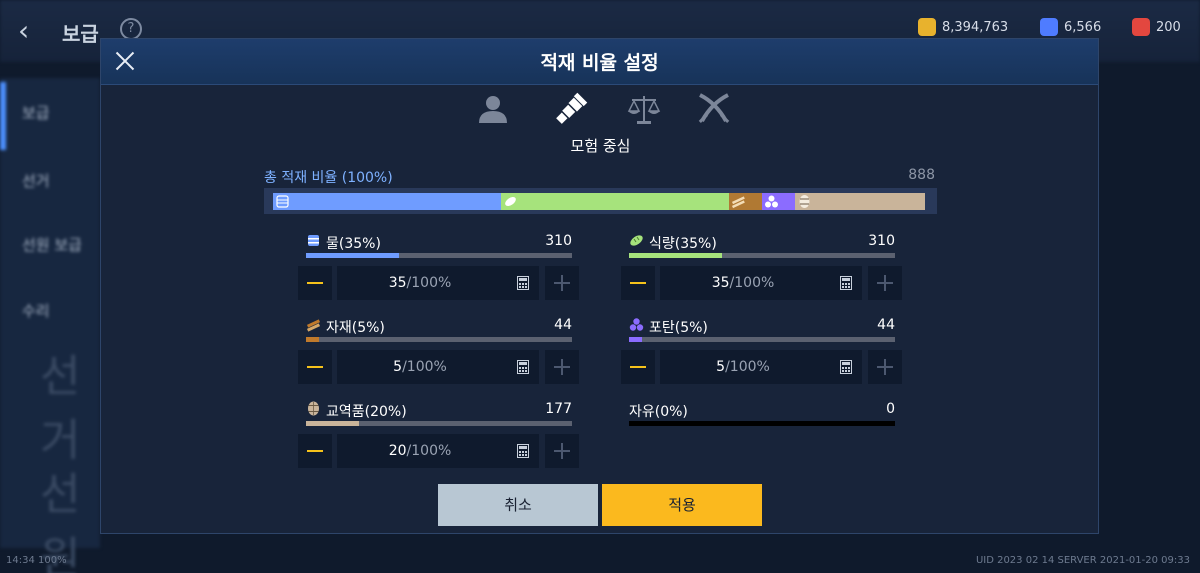 This screenshot has width=1200, height=573. What do you see at coordinates (644, 109) in the screenshot?
I see `balance-scale-icon` at bounding box center [644, 109].